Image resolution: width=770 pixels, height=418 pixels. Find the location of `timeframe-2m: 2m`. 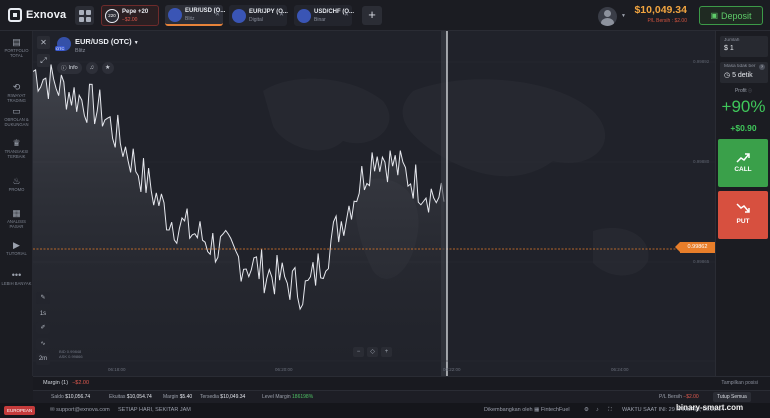

timeframe-2m: 2m is located at coordinates (43, 359).